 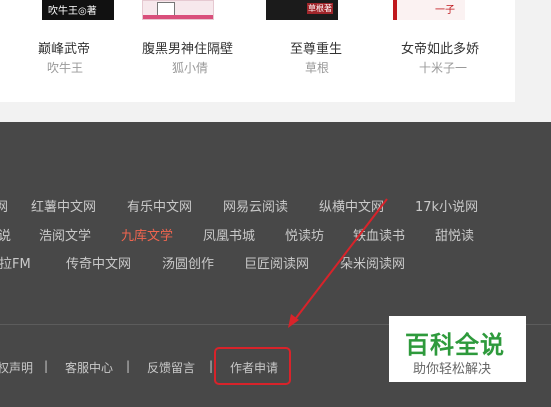 I want to click on watermark-subtitle: 助你轻松解决, so click(x=452, y=369).